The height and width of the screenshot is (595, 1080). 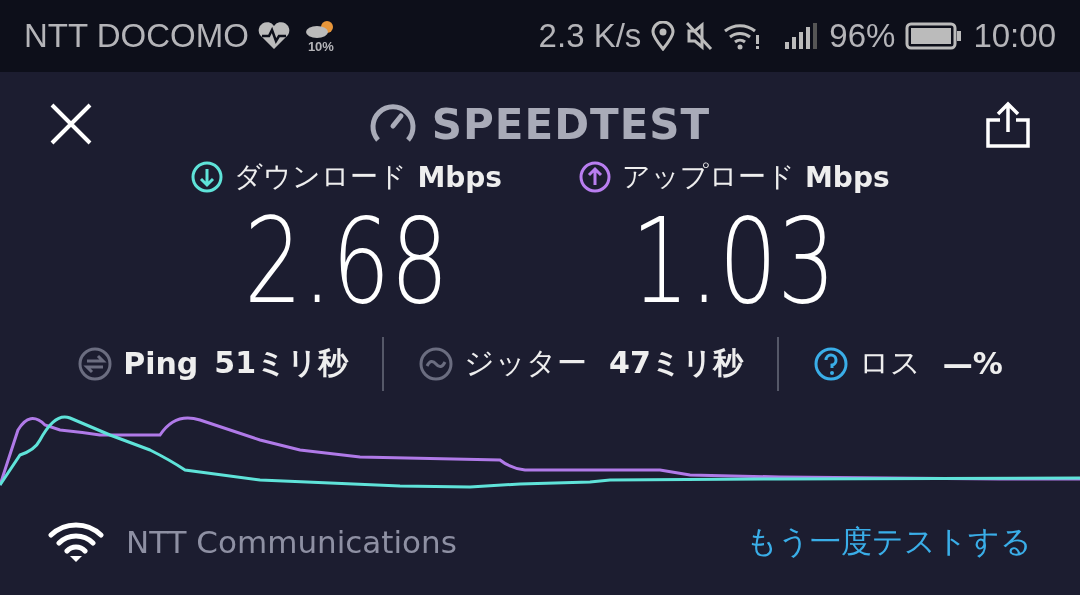 I want to click on carrier-name: NTT DOCOMO, so click(x=136, y=36).